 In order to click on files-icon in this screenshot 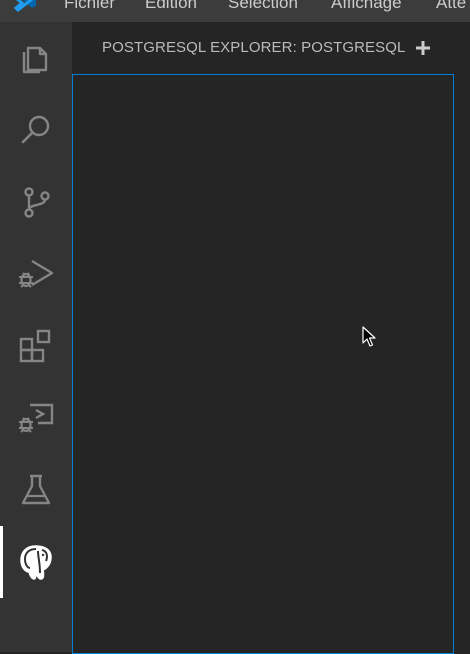, I will do `click(35, 60)`.